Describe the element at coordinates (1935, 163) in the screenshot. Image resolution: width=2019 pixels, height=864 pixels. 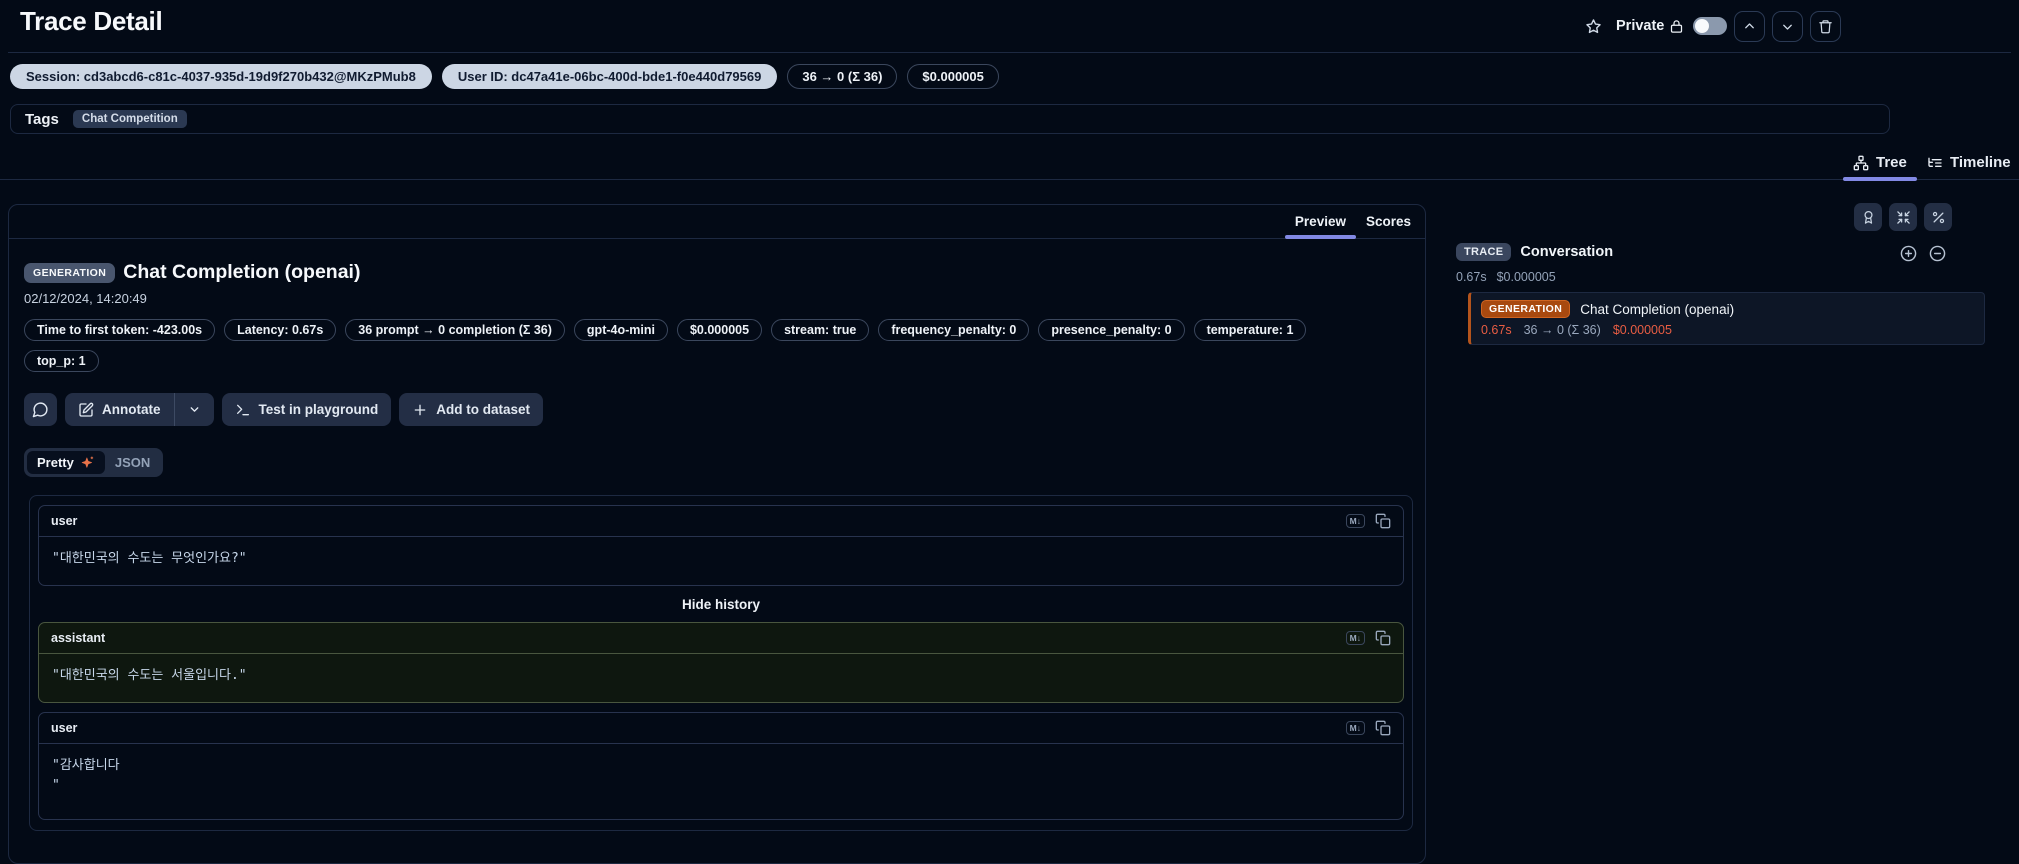
I see `timeline-icon` at that location.